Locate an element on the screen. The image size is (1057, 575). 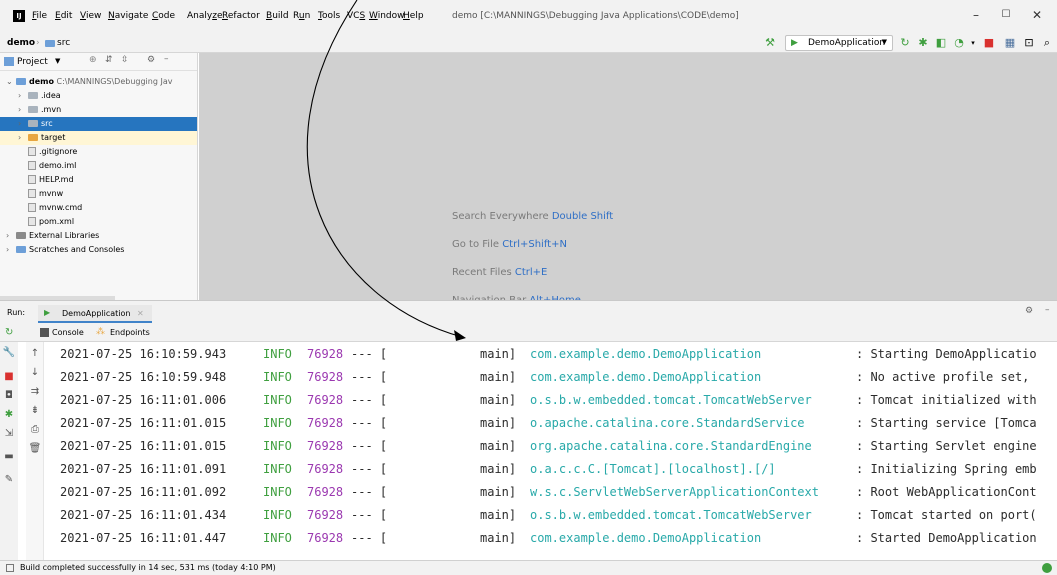
close-button: ✕ is located at coordinates (1037, 15).